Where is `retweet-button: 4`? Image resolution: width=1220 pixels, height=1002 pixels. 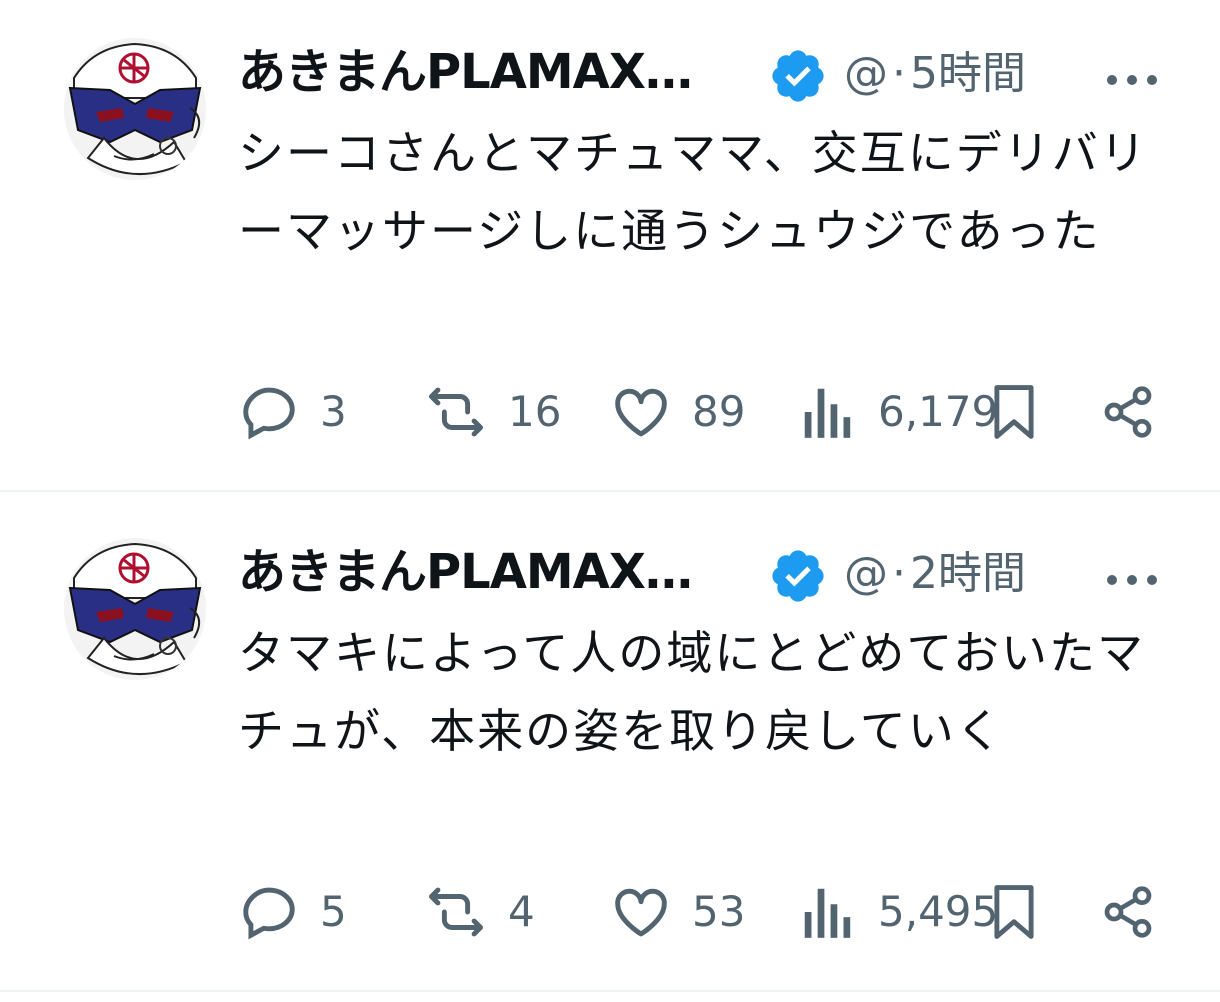
retweet-button: 4 is located at coordinates (479, 912).